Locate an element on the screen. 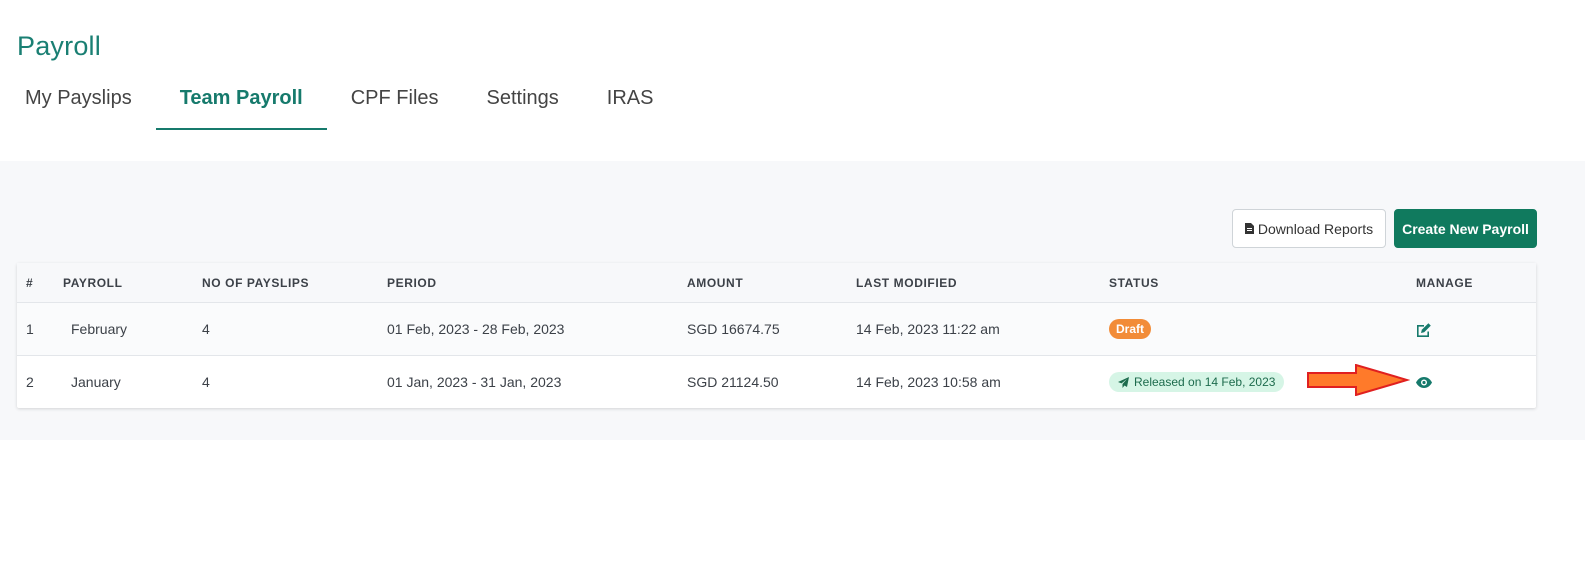  status-cell: Released on 14 Feb, 2023 is located at coordinates (1197, 382).